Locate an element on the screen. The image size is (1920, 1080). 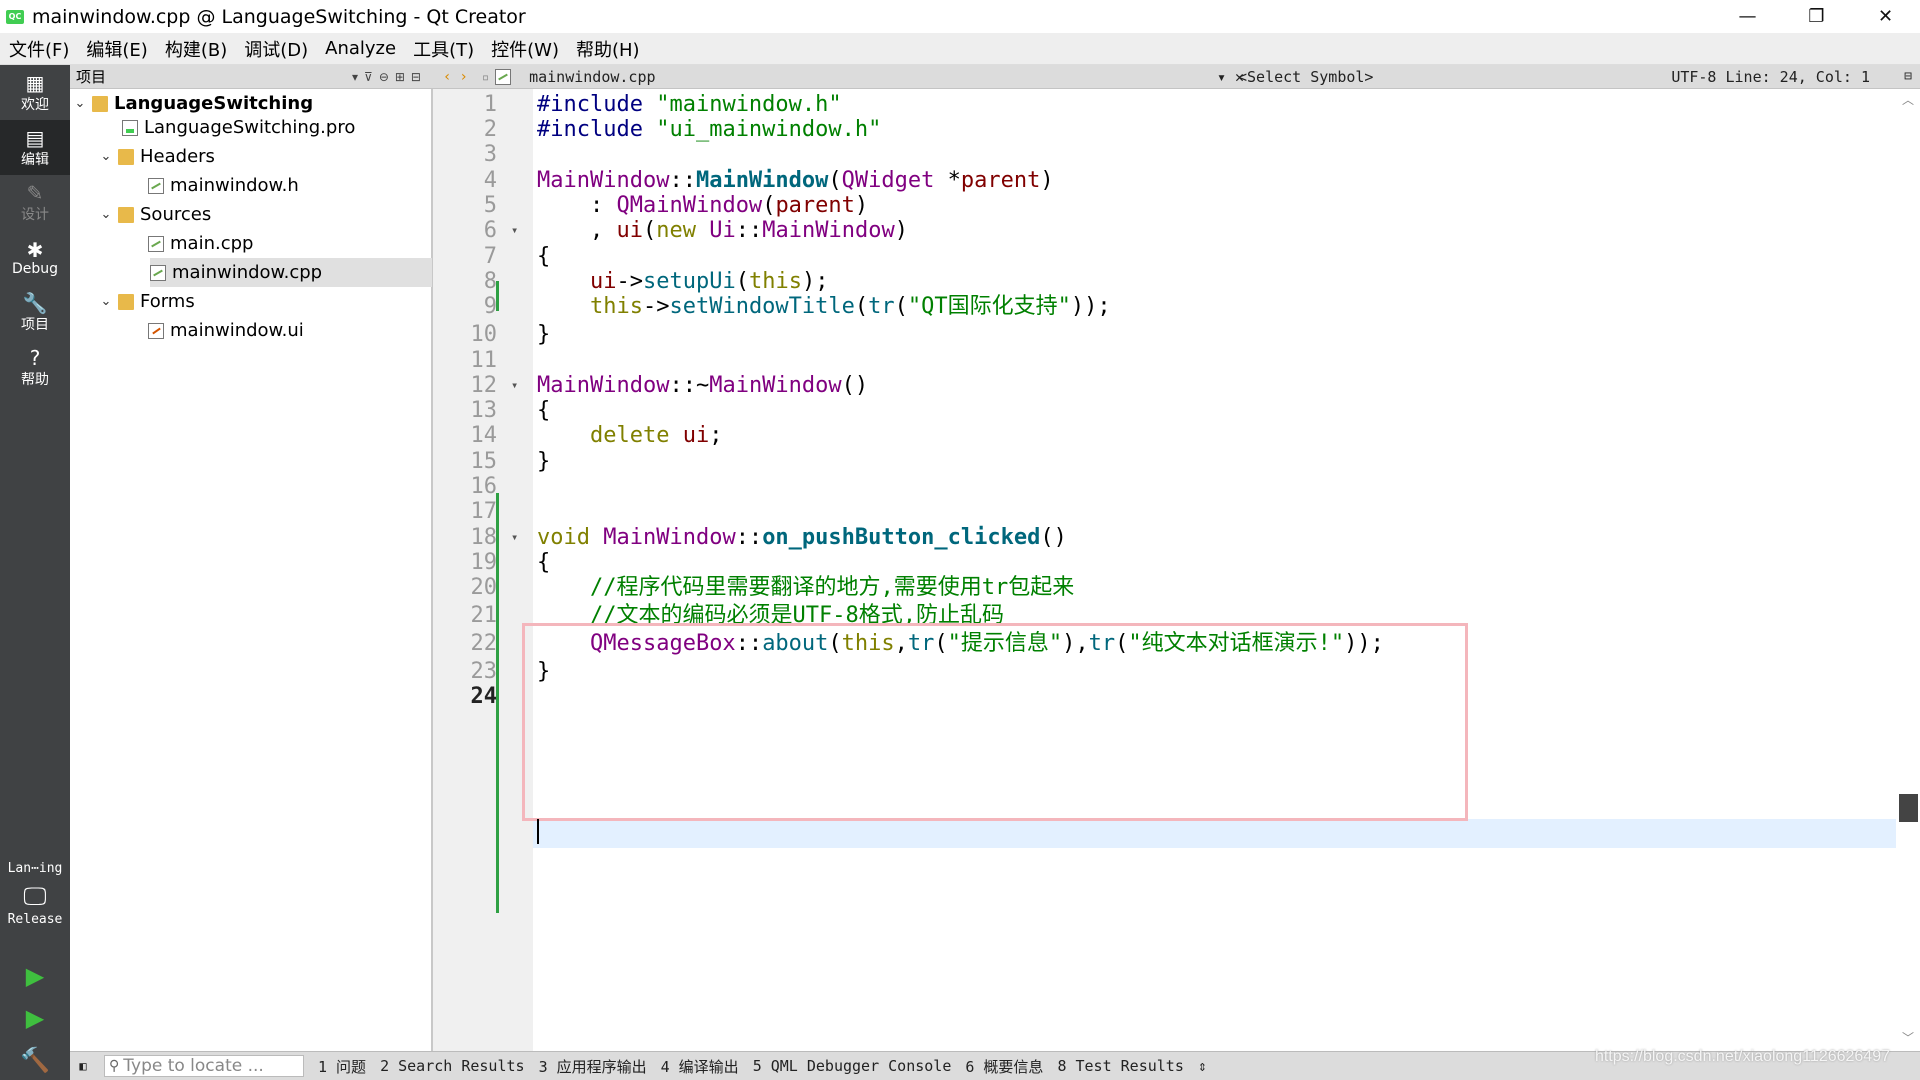
kit-config: Release is located at coordinates (35, 919).